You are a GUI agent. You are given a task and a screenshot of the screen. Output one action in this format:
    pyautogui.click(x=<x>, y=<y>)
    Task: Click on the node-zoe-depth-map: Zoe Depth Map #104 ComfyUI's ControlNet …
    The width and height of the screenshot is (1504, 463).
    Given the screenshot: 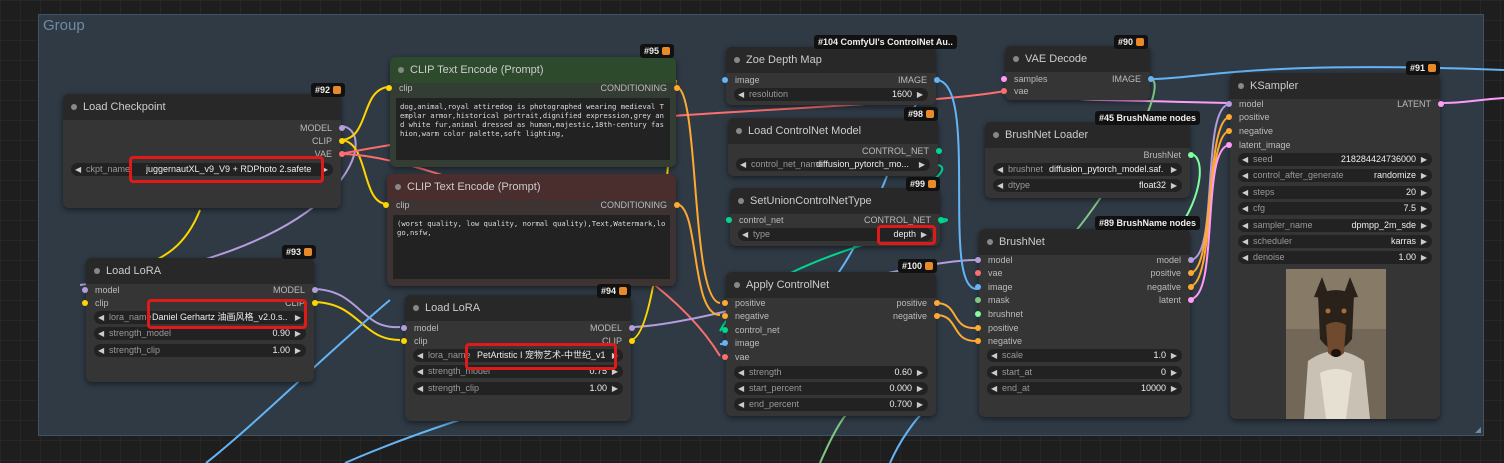 What is the action you would take?
    pyautogui.click(x=839, y=70)
    